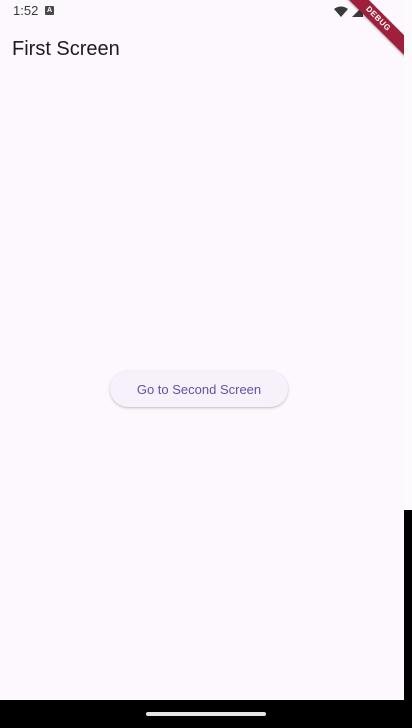 This screenshot has height=728, width=412. I want to click on gesture-handle, so click(206, 714).